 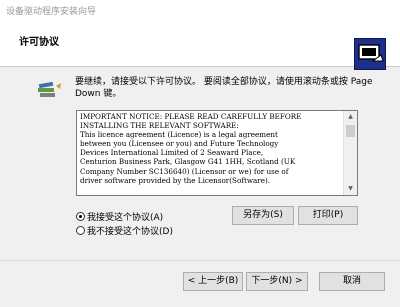 What do you see at coordinates (80, 230) in the screenshot?
I see `radio-unselected-icon` at bounding box center [80, 230].